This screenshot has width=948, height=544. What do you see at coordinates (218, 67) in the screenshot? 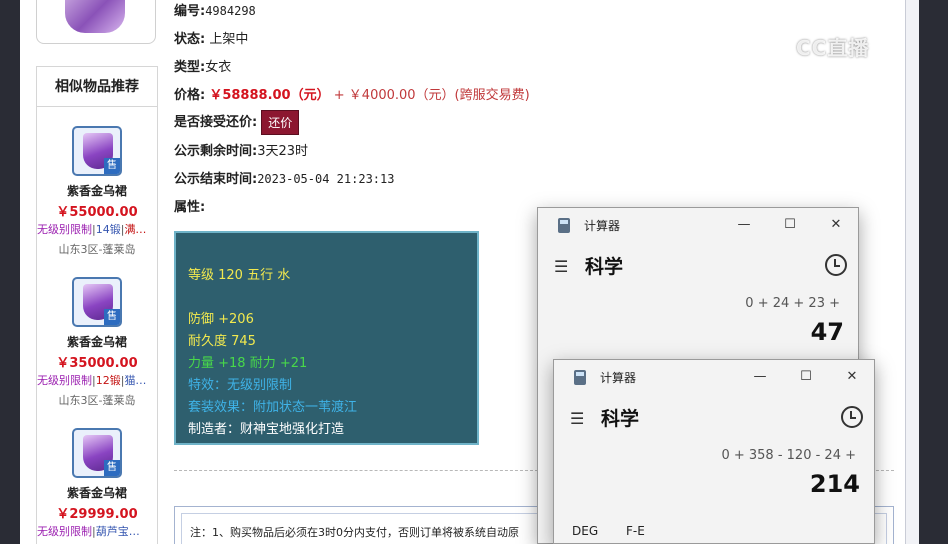
I see `type-value: 女衣` at bounding box center [218, 67].